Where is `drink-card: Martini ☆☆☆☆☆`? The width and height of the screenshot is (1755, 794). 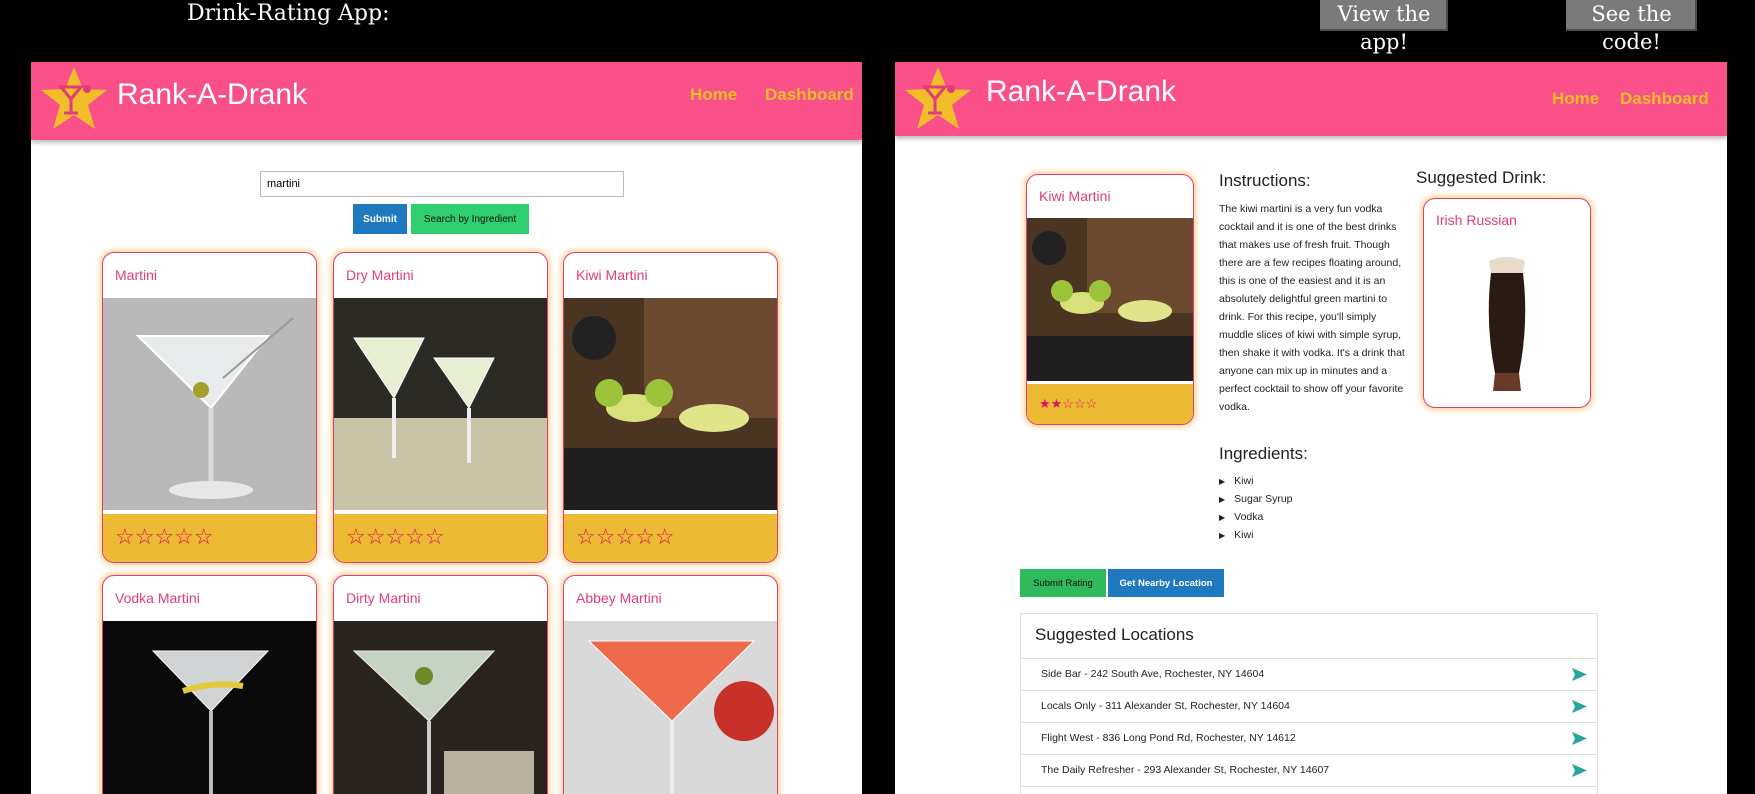 drink-card: Martini ☆☆☆☆☆ is located at coordinates (209, 407).